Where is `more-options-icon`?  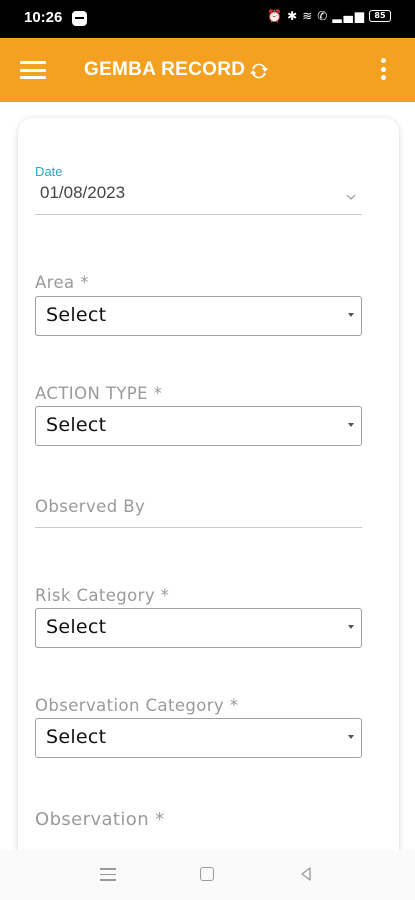 more-options-icon is located at coordinates (383, 70).